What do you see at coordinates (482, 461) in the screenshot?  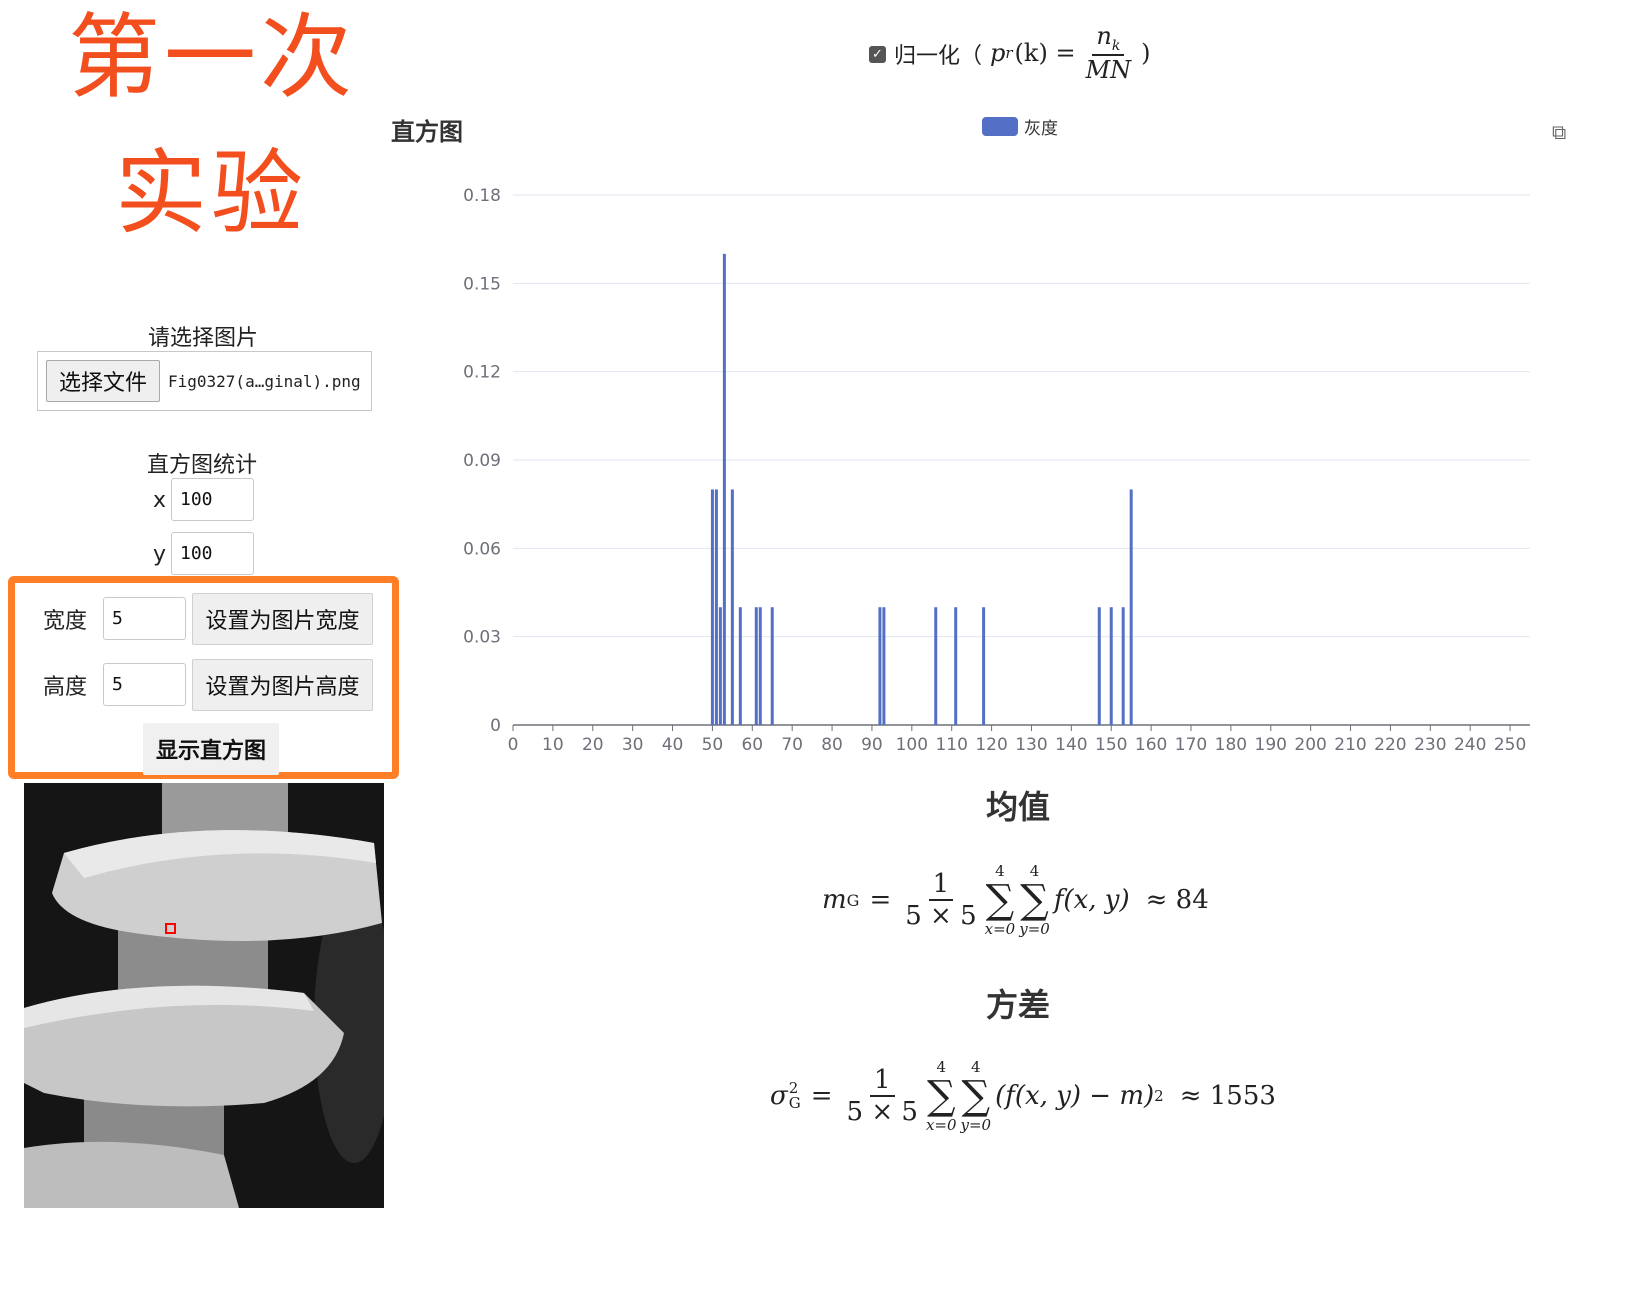 I see `y-tick-label: 0.09` at bounding box center [482, 461].